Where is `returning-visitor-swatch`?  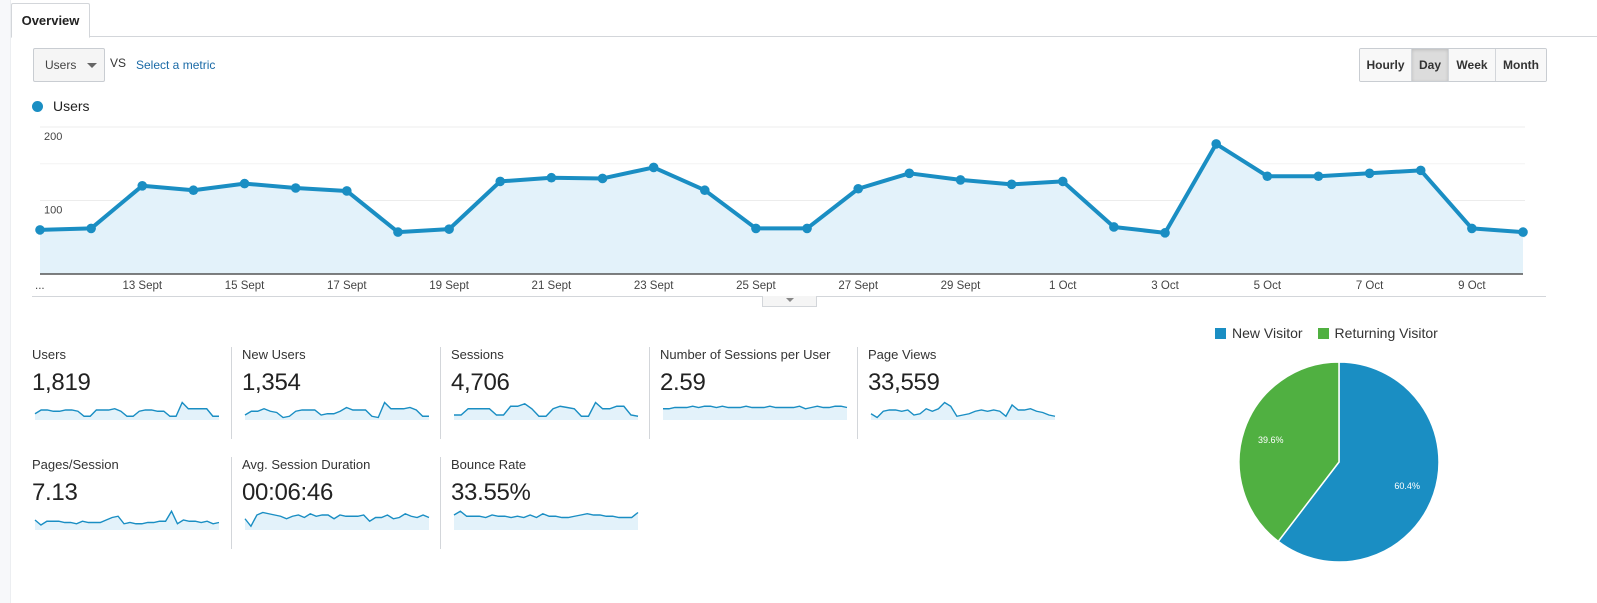 returning-visitor-swatch is located at coordinates (1323, 333).